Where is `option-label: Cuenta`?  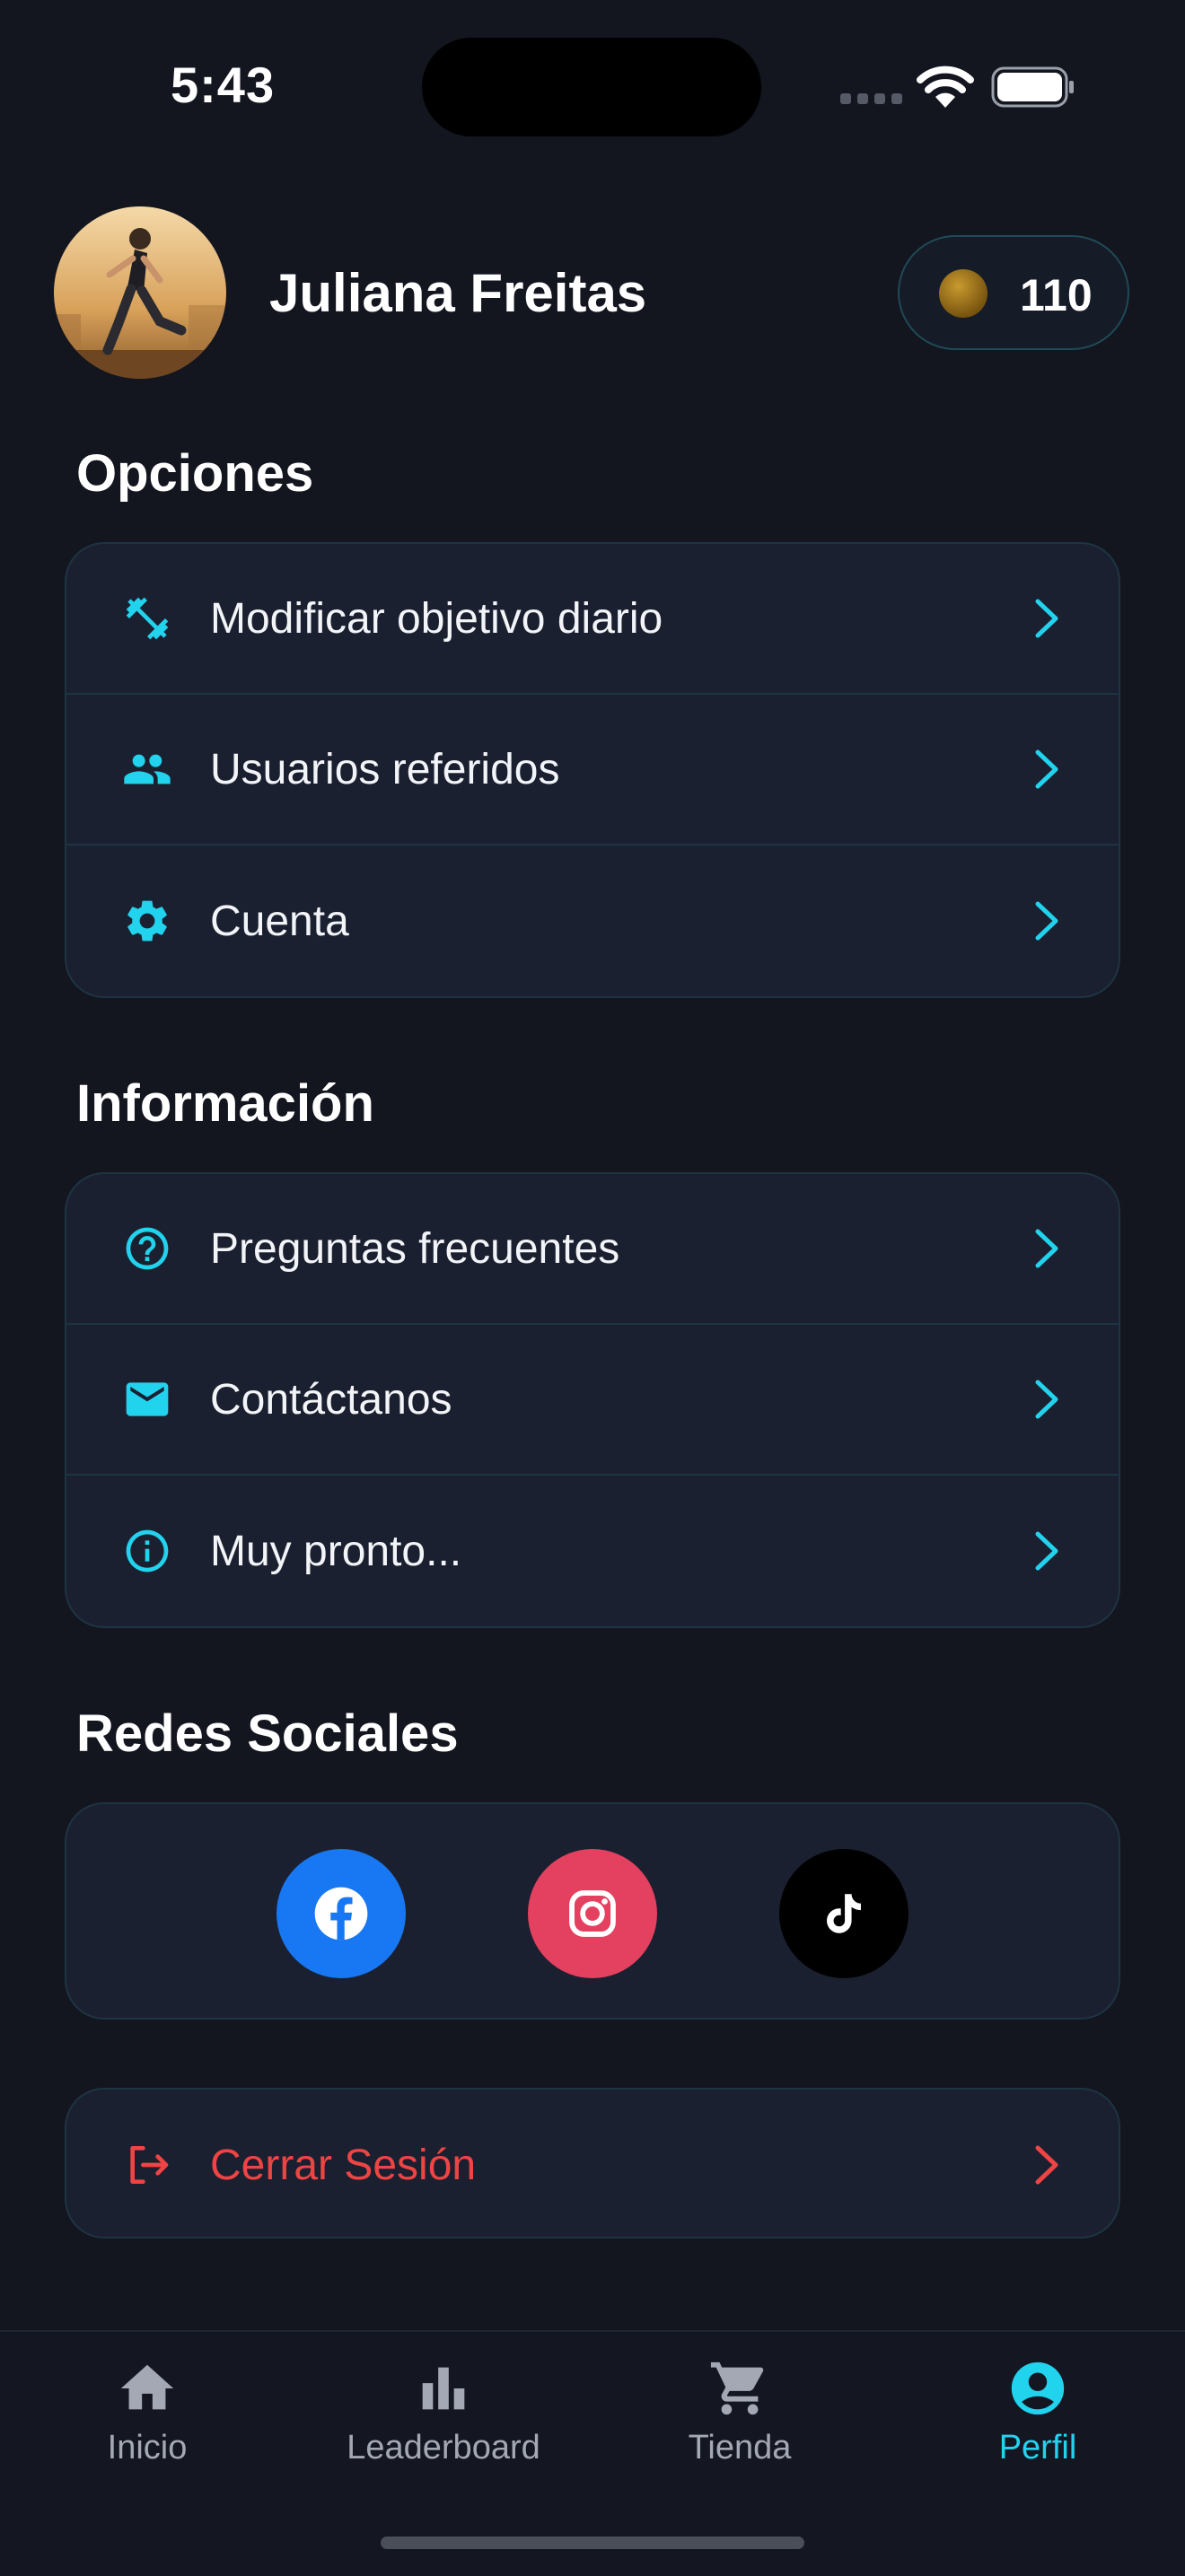 option-label: Cuenta is located at coordinates (279, 921).